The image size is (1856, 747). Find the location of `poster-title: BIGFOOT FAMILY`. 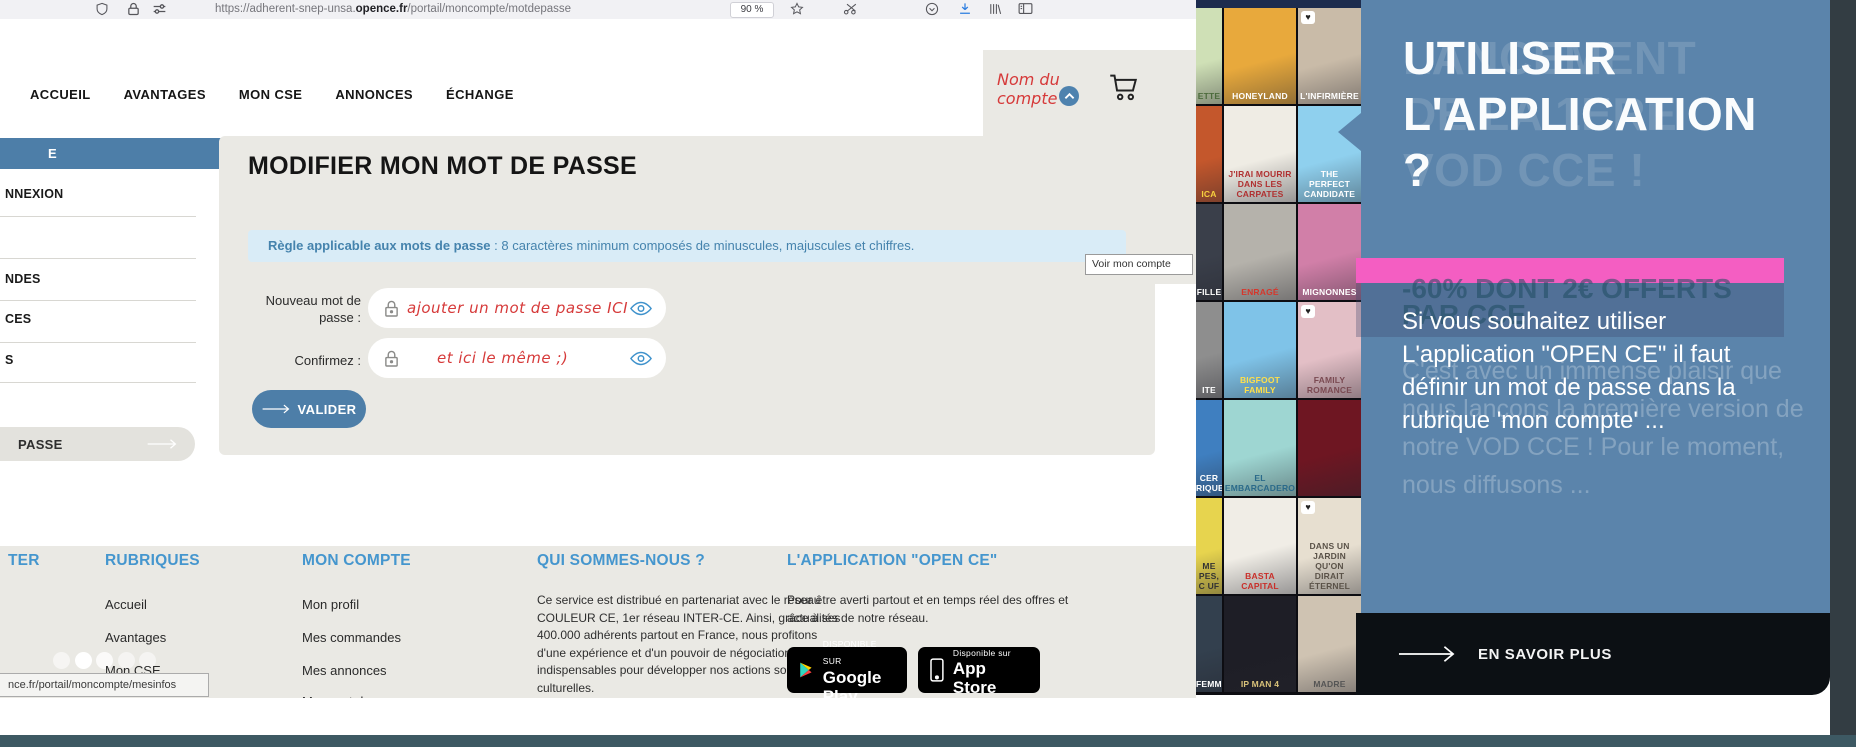

poster-title: BIGFOOT FAMILY is located at coordinates (1260, 385).